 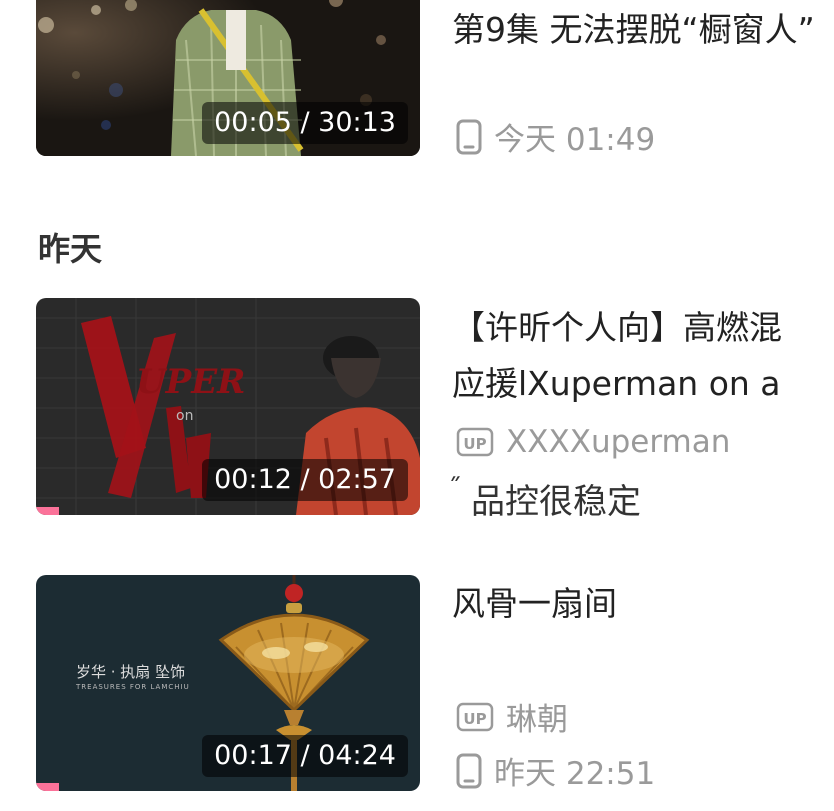 I want to click on svg-text: on, so click(x=184, y=416).